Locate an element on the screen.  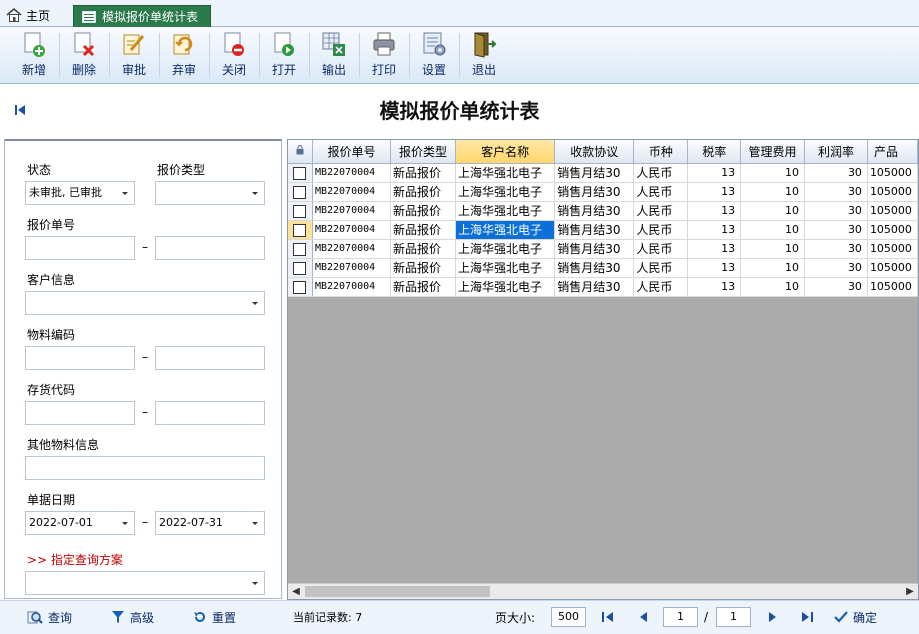
advanced-button: 高级 is located at coordinates (132, 617).